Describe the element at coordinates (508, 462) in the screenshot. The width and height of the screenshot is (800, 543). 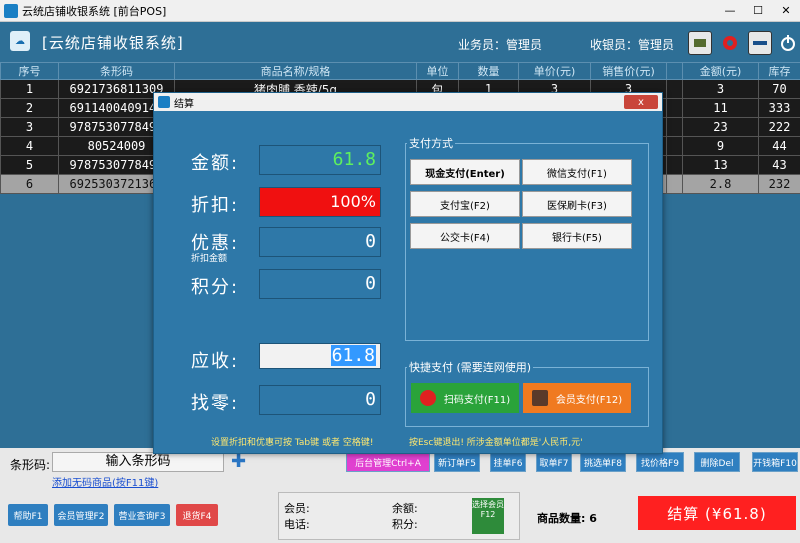
I see `hold-order-button: 挂单F6` at that location.